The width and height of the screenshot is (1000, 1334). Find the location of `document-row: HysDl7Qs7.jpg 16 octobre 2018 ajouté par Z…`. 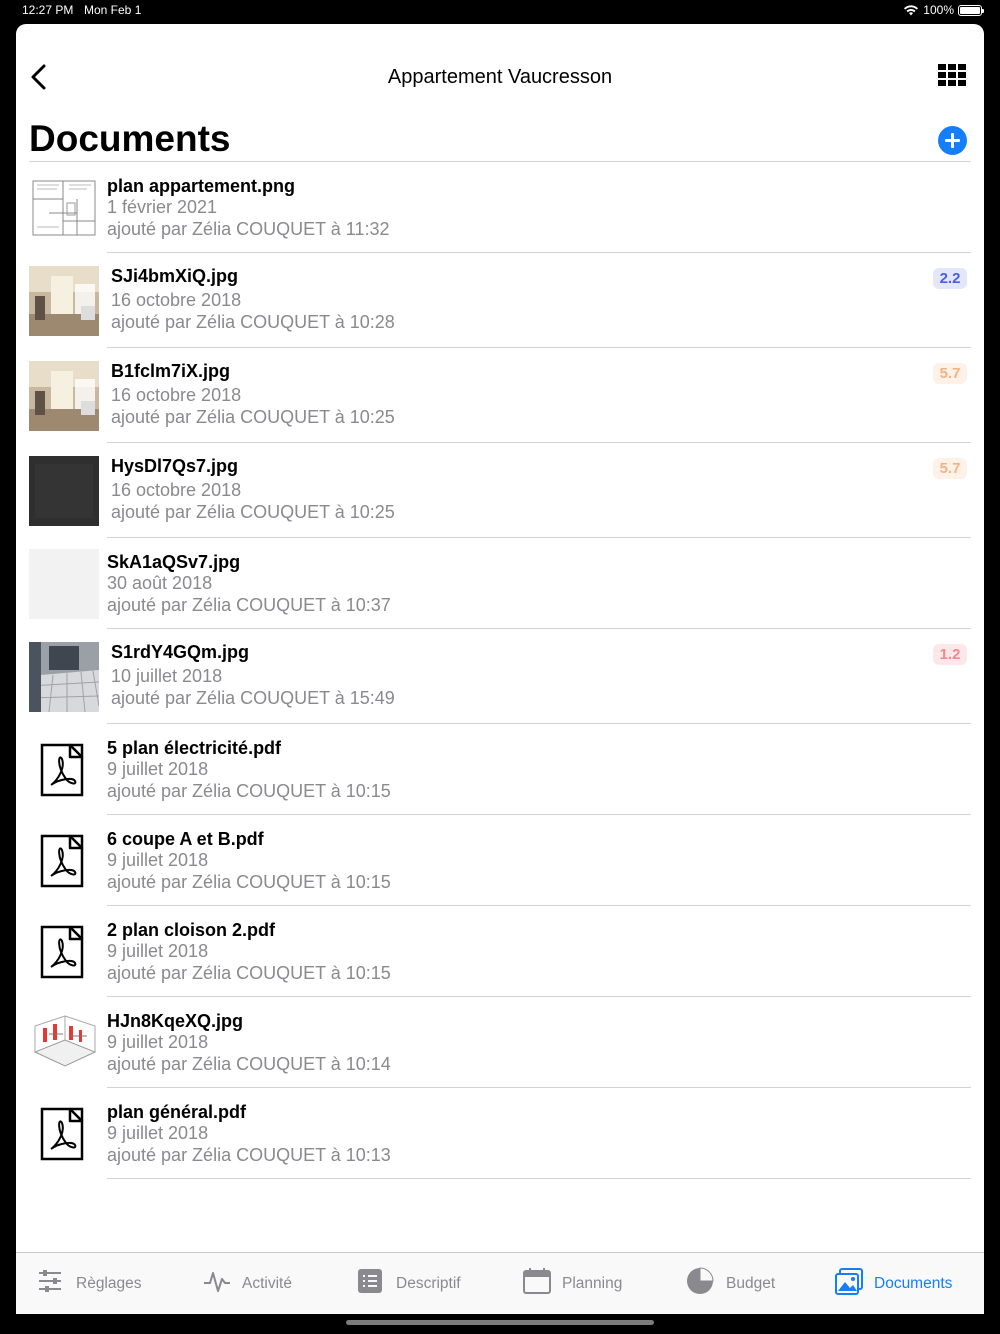

document-row: HysDl7Qs7.jpg 16 octobre 2018 ajouté par Z… is located at coordinates (500, 490).